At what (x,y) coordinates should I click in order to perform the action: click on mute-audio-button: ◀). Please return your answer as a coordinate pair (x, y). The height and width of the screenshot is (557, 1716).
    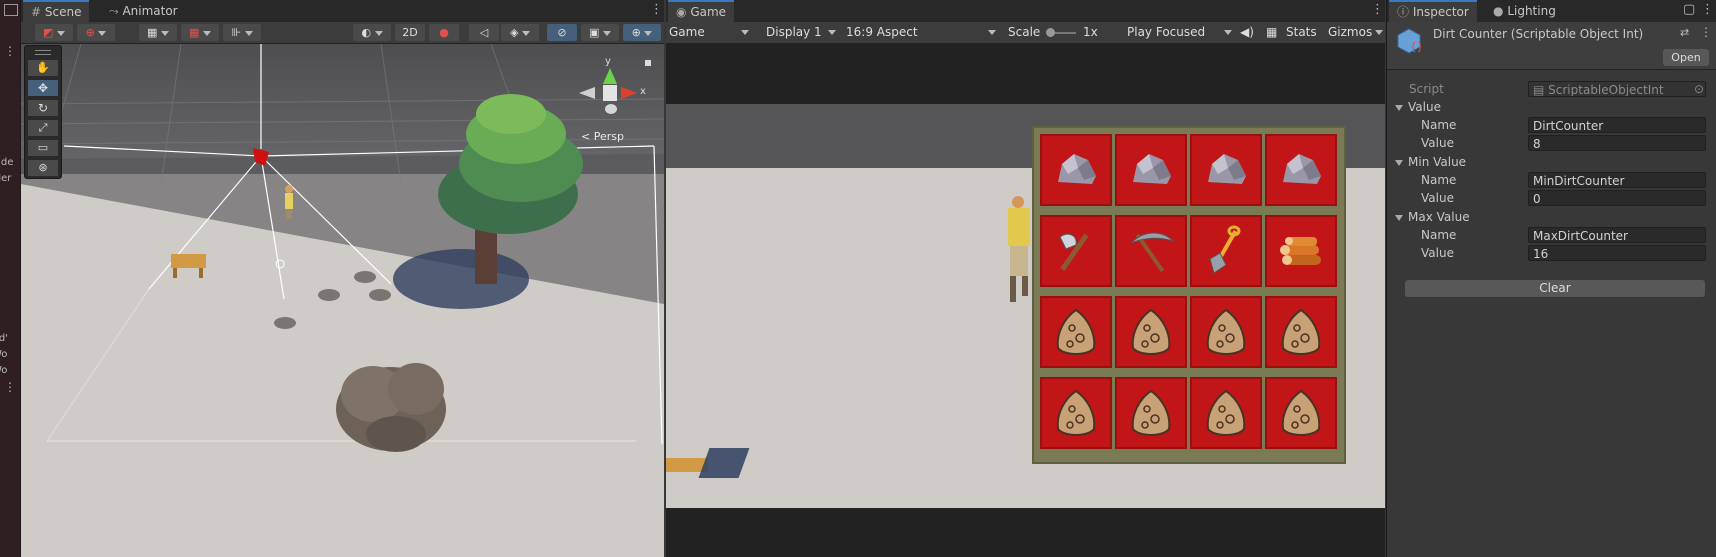
    Looking at the image, I should click on (1247, 32).